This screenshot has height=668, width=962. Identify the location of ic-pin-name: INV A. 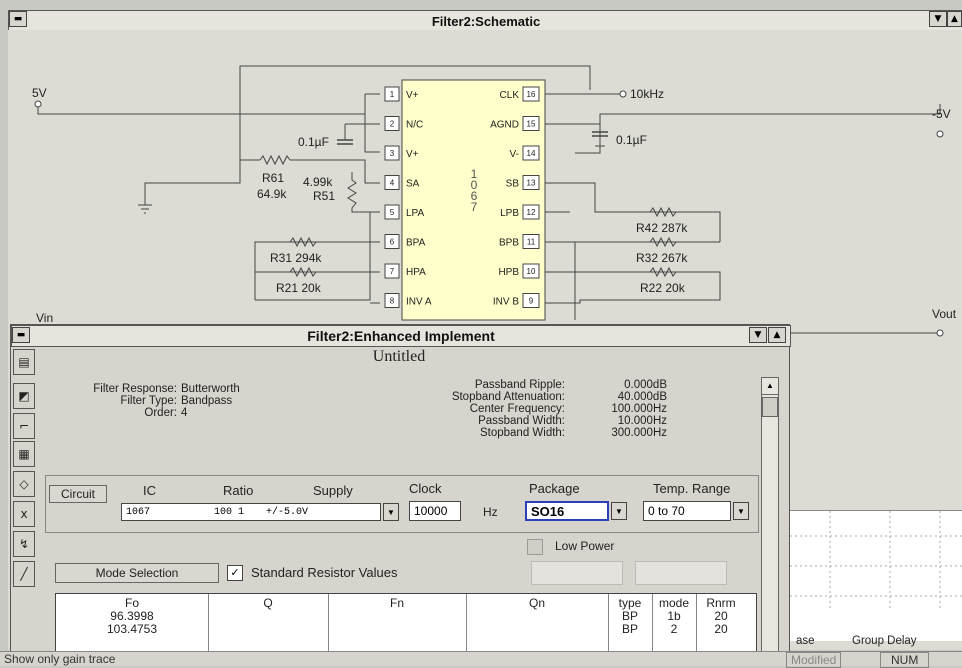
(419, 302).